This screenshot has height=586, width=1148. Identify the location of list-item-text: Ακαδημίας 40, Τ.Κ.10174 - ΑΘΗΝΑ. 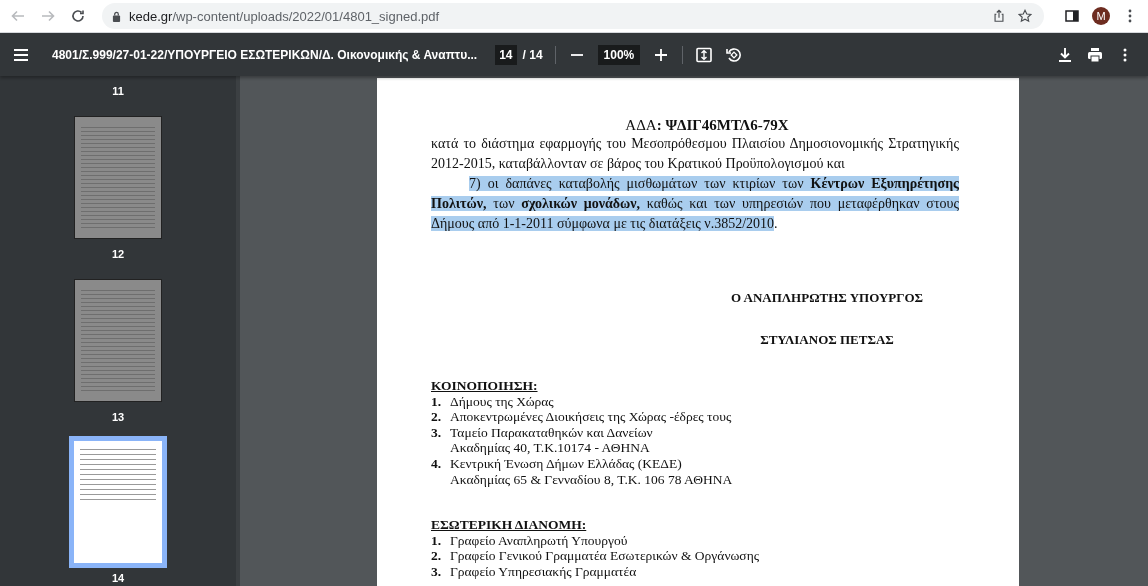
(550, 448).